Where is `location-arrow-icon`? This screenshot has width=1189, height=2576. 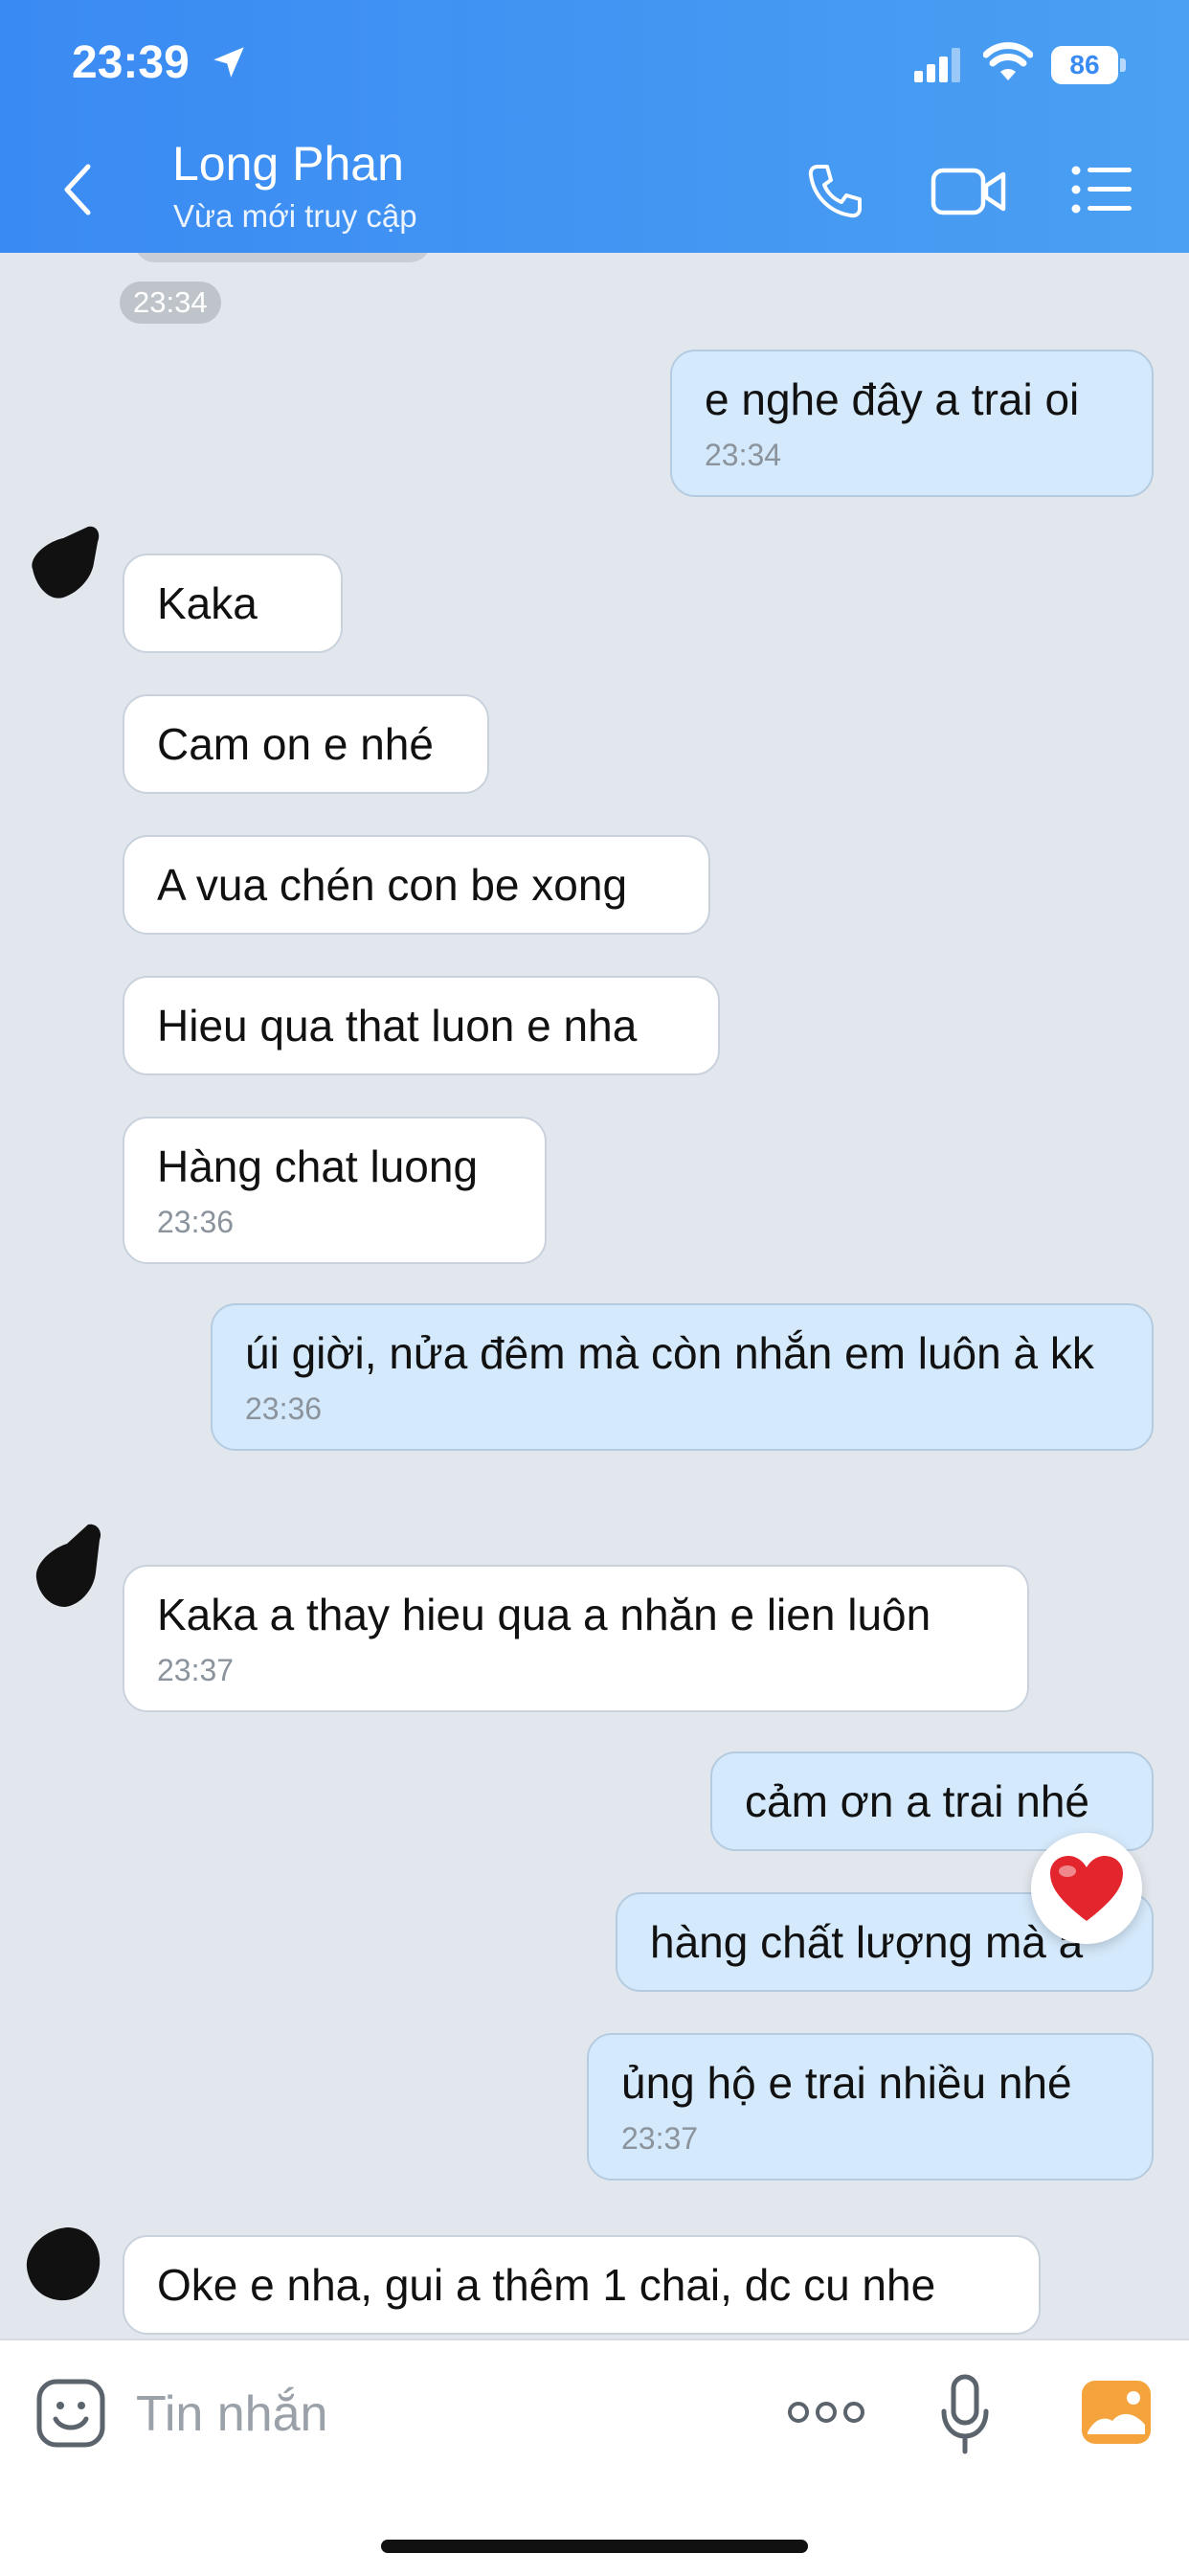
location-arrow-icon is located at coordinates (228, 62).